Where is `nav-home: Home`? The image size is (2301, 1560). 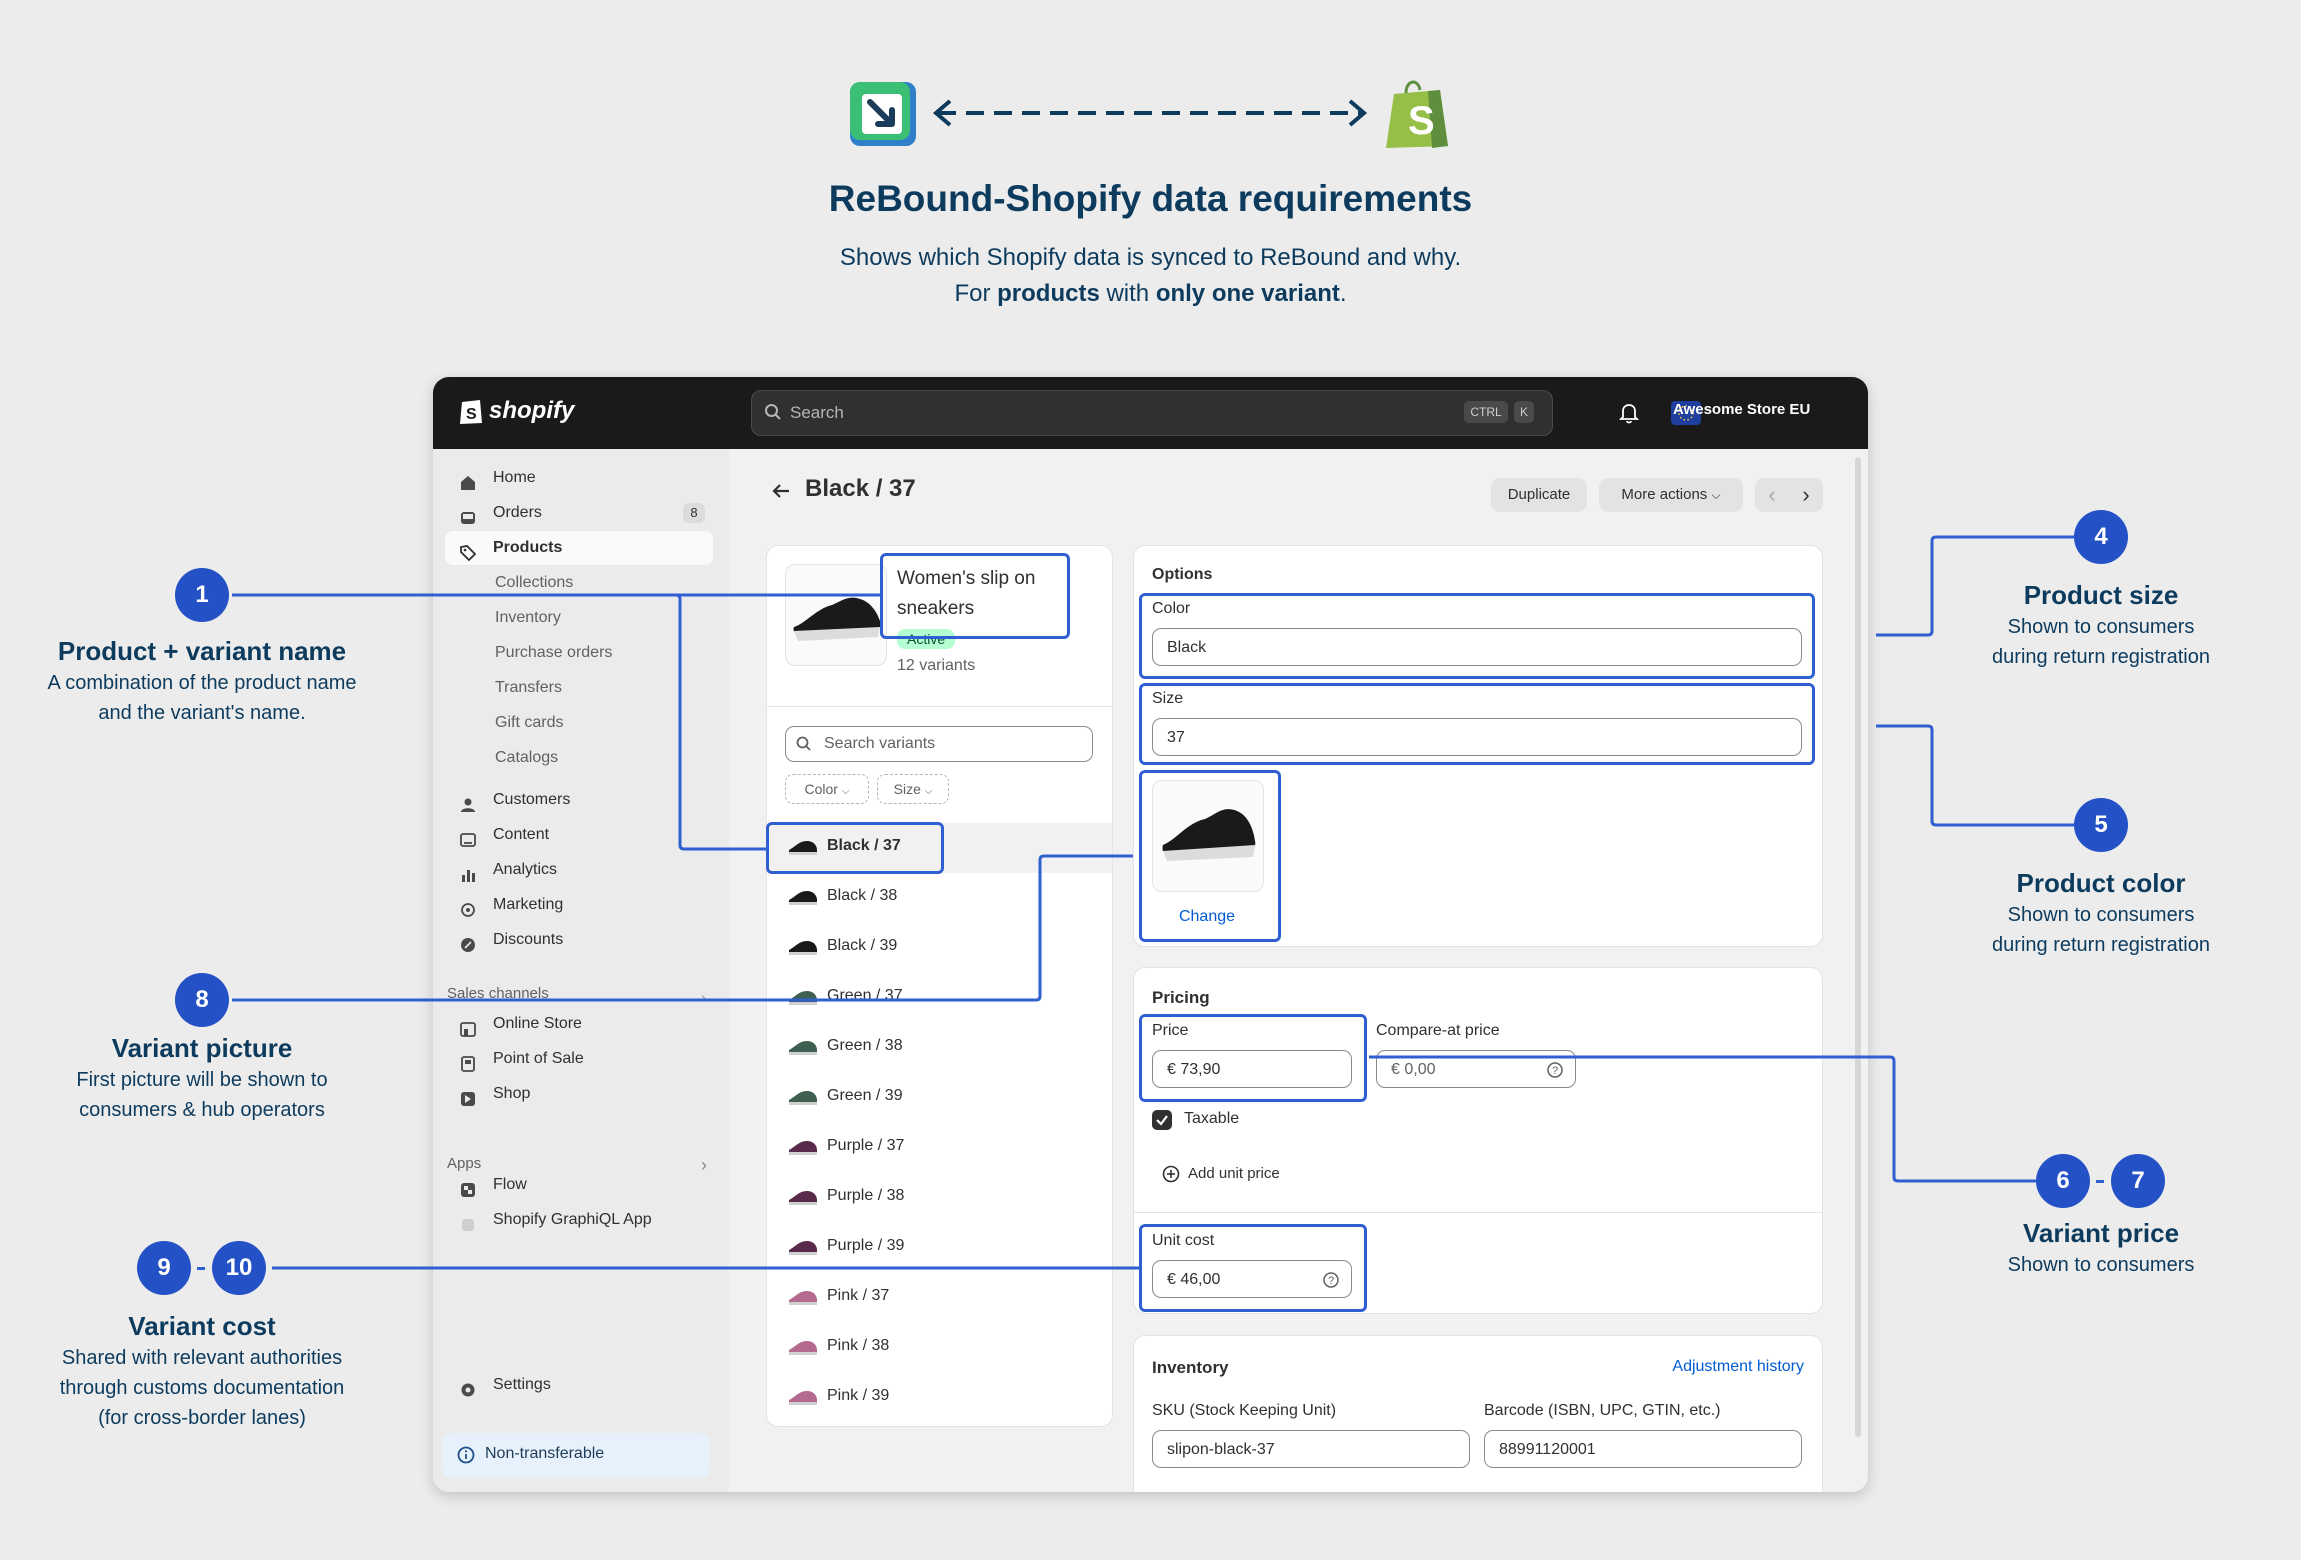 nav-home: Home is located at coordinates (579, 478).